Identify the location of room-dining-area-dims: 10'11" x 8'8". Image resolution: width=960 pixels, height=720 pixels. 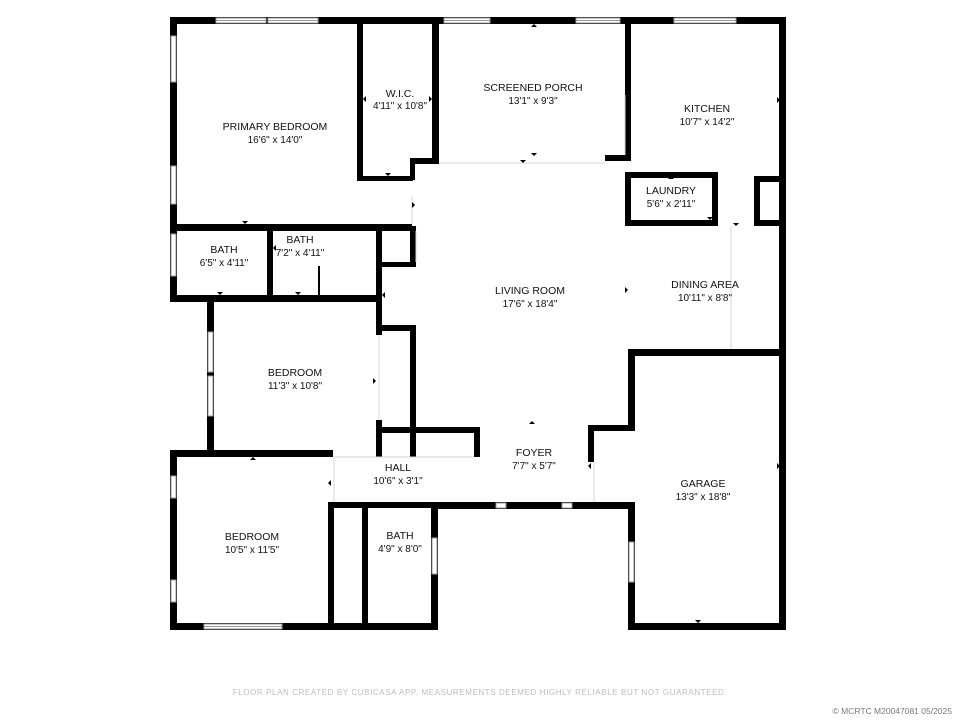
(705, 298).